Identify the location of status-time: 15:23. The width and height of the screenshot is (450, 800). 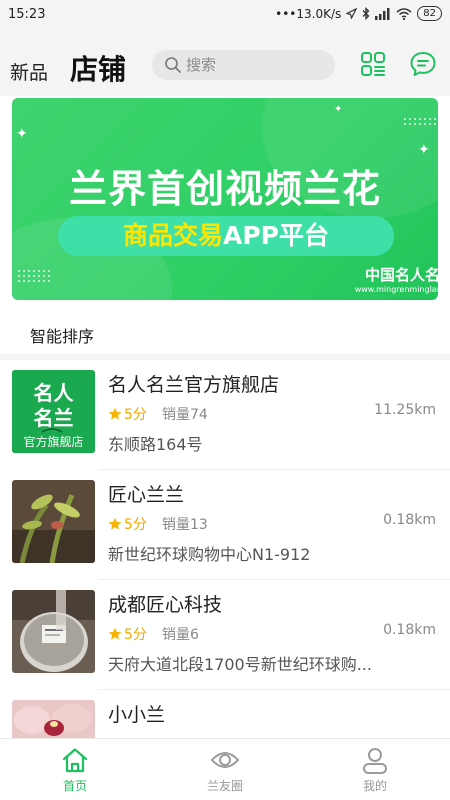
(27, 14).